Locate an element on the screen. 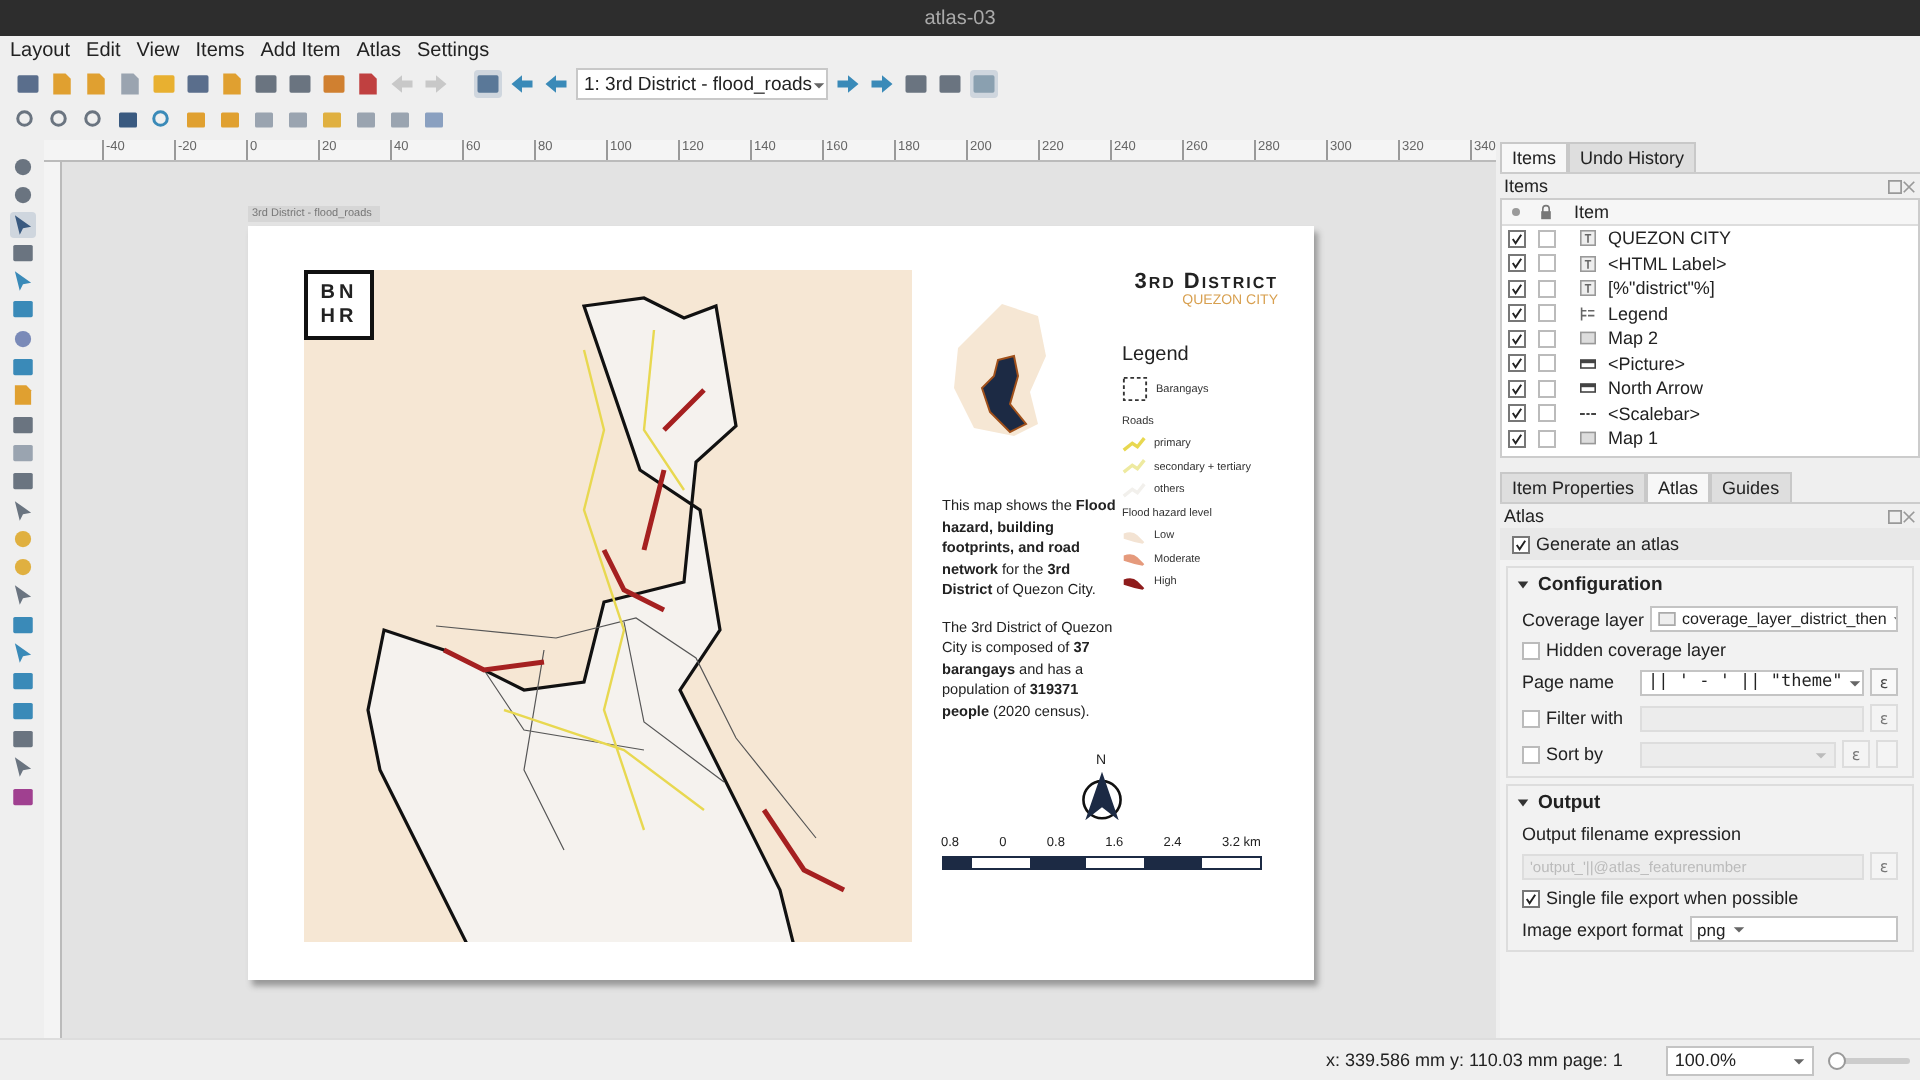 This screenshot has width=1920, height=1080. eye-icon is located at coordinates (1516, 212).